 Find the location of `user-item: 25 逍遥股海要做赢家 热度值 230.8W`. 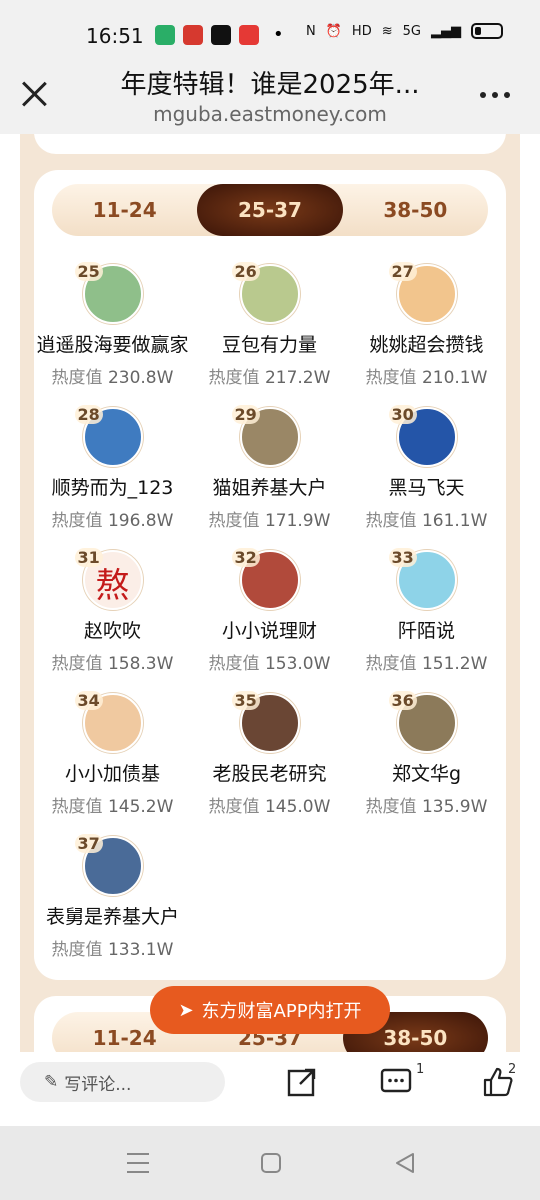

user-item: 25 逍遥股海要做赢家 热度值 230.8W is located at coordinates (112, 325).